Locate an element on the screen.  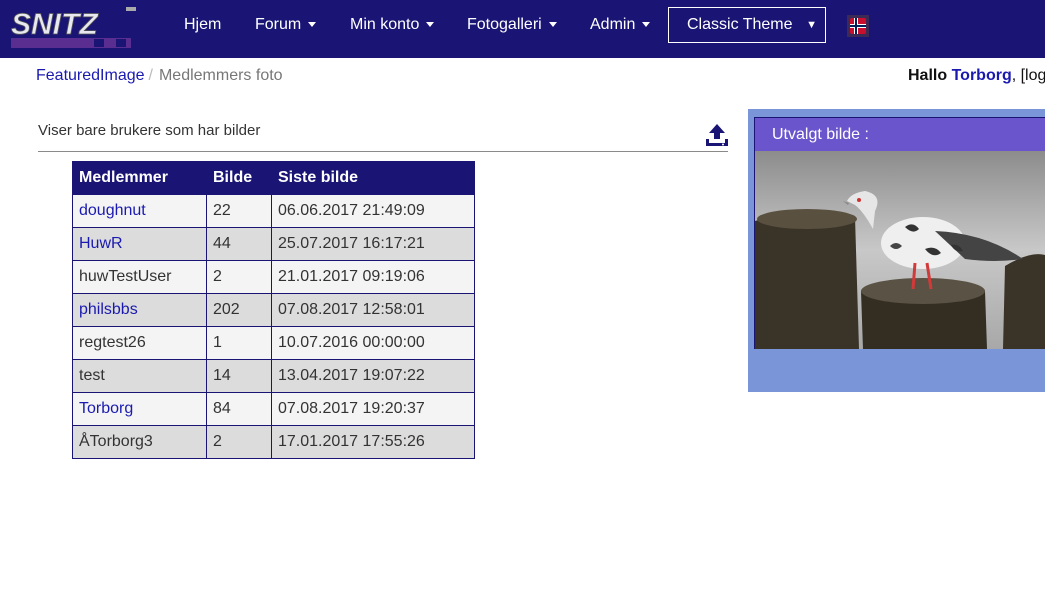
member-name: huwTestUser is located at coordinates (139, 277).